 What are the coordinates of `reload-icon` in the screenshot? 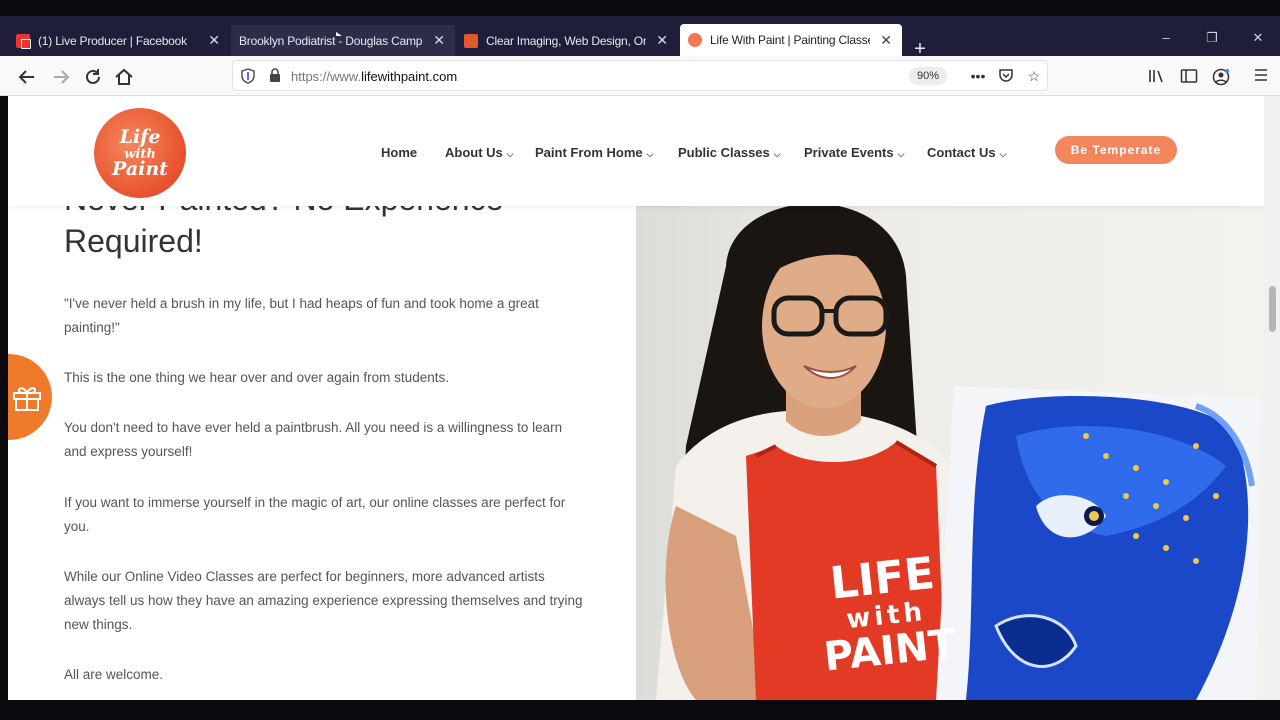 It's located at (93, 76).